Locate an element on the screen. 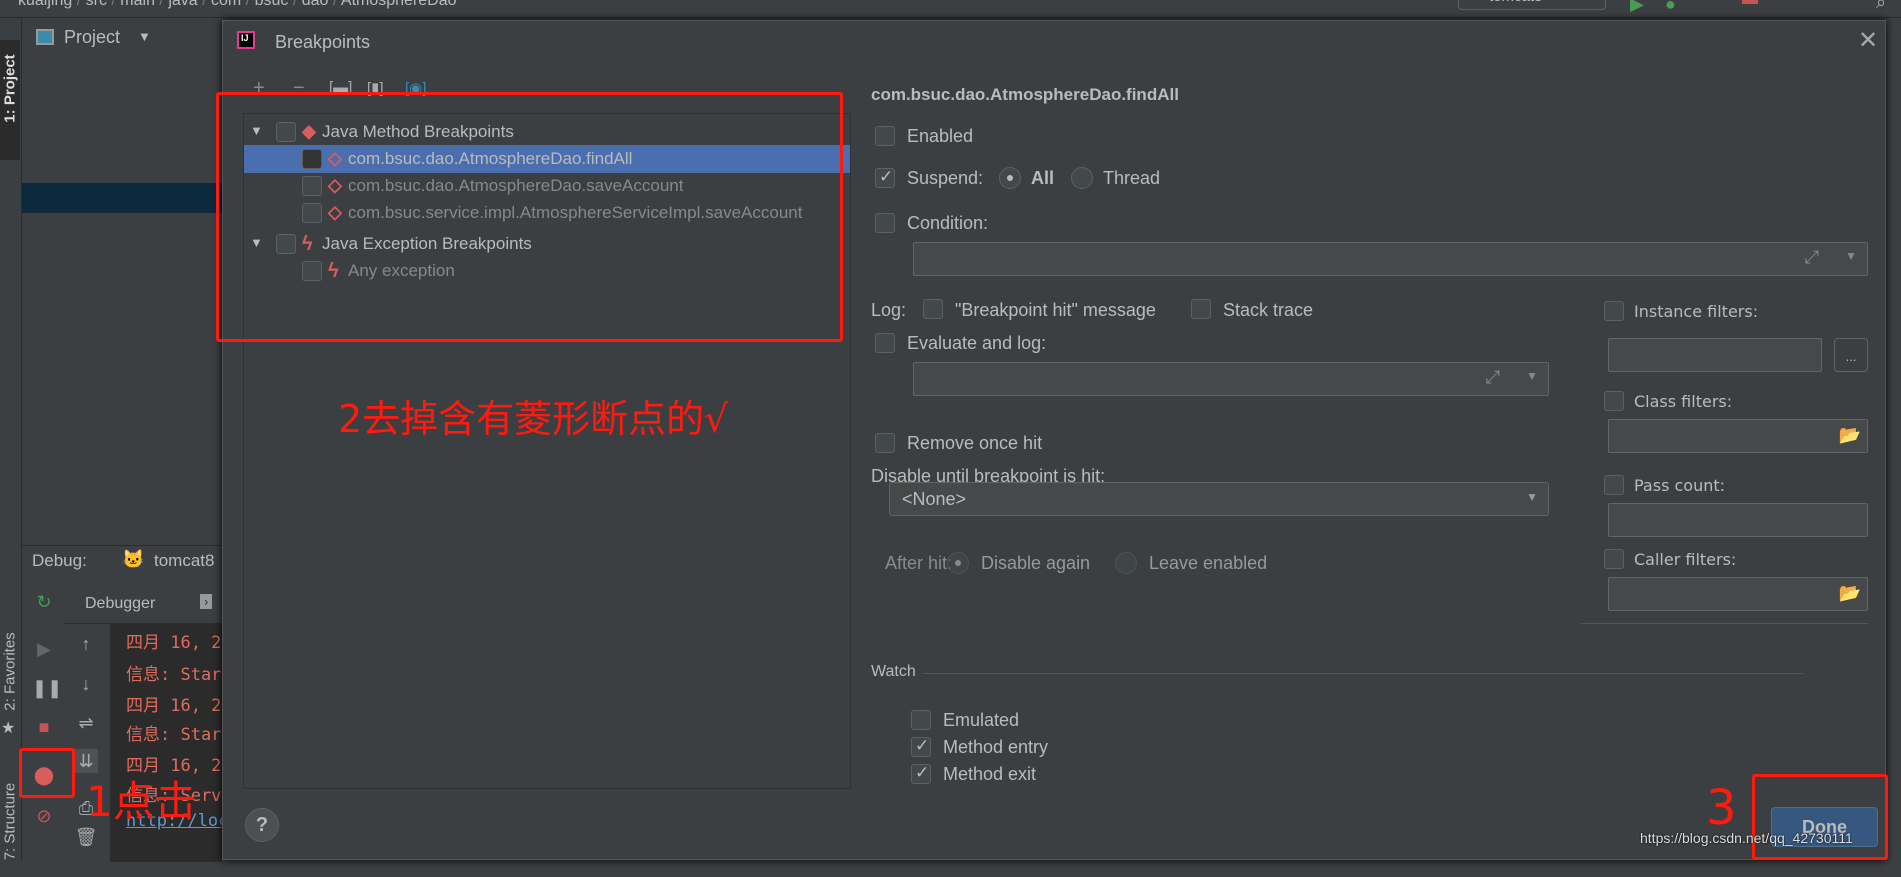 Image resolution: width=1901 pixels, height=877 pixels. tree-selected-row is located at coordinates (122, 198).